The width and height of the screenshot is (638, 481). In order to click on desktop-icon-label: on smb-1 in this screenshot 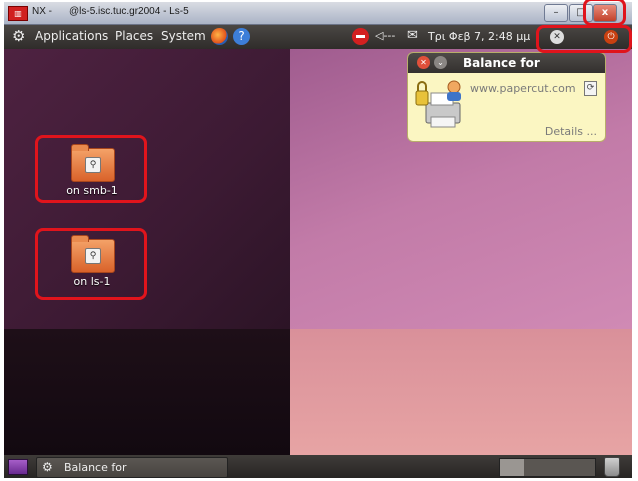, I will do `click(92, 190)`.